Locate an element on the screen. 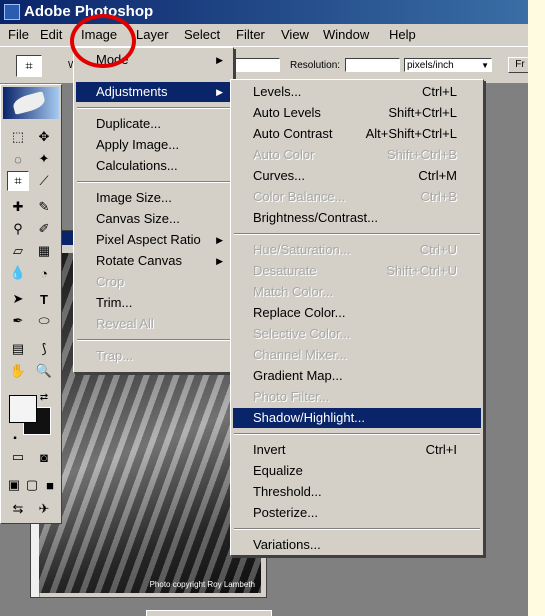  screen-mode-full-icon: ■ is located at coordinates (50, 485).